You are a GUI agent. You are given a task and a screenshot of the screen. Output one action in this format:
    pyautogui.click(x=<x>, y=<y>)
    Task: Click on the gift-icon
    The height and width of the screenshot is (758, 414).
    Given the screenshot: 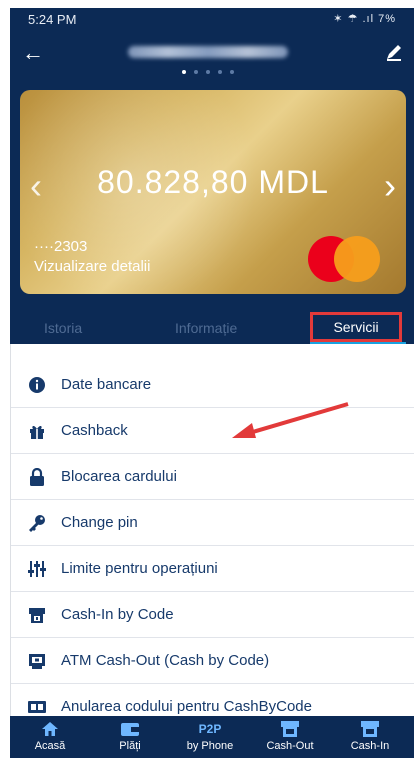 What is the action you would take?
    pyautogui.click(x=37, y=431)
    